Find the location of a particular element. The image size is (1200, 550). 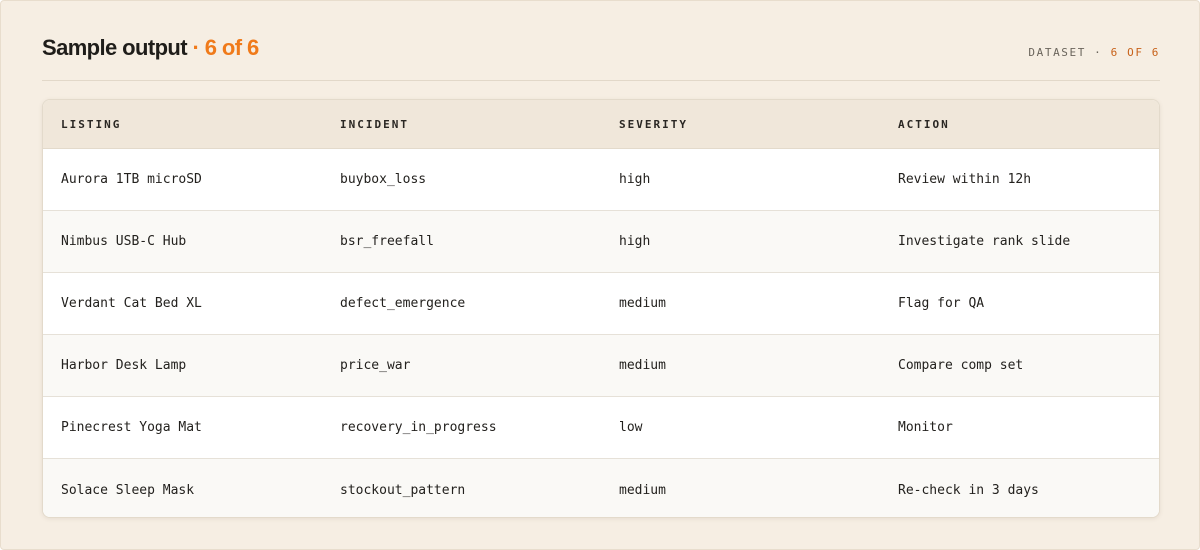

action-cell: Investigate rank slide is located at coordinates (984, 241).